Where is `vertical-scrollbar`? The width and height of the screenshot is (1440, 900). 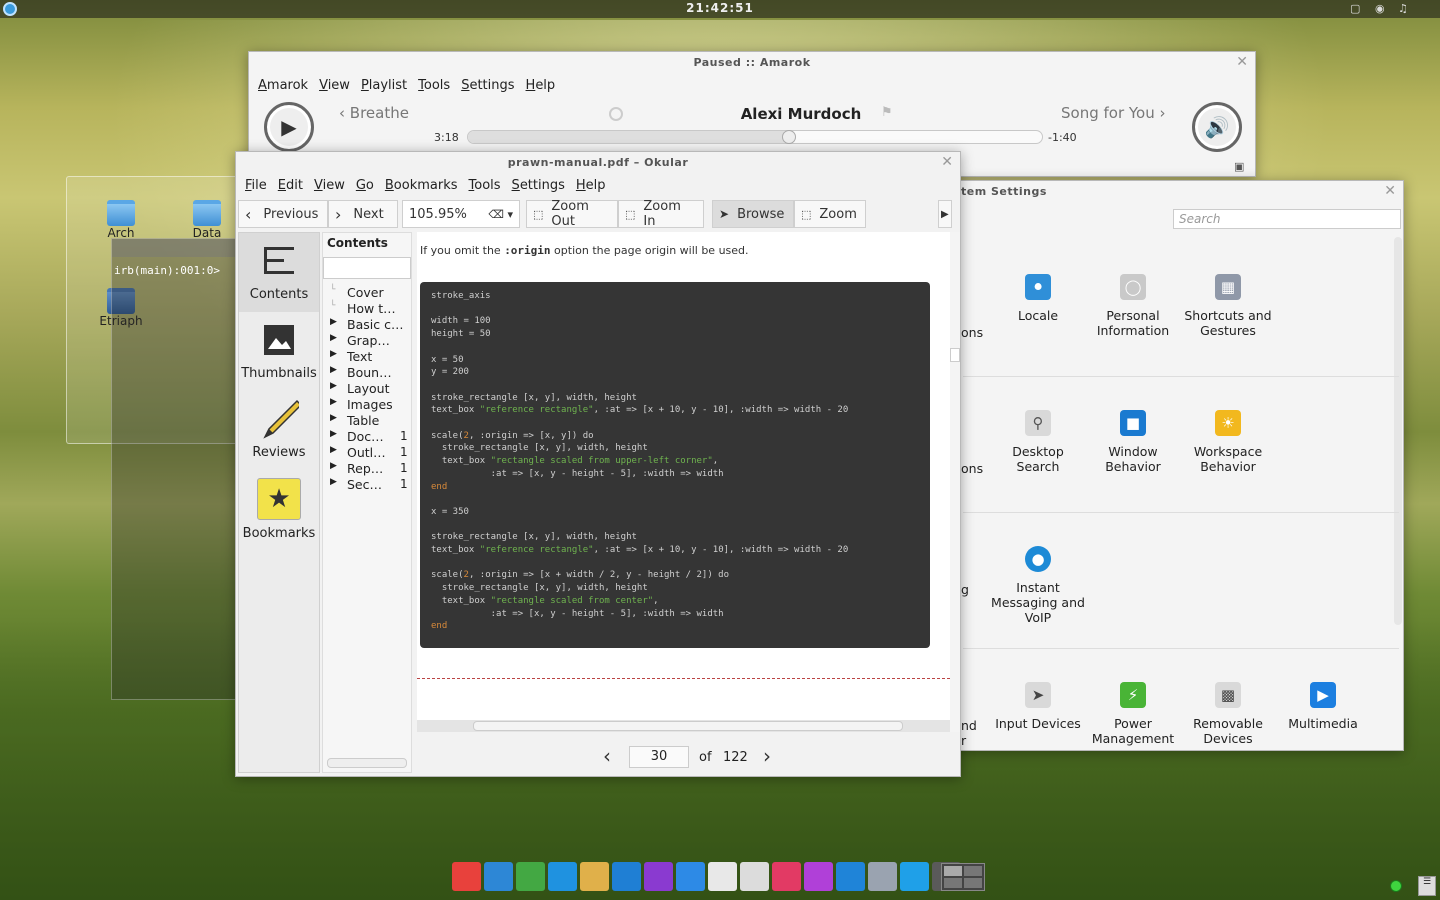 vertical-scrollbar is located at coordinates (955, 482).